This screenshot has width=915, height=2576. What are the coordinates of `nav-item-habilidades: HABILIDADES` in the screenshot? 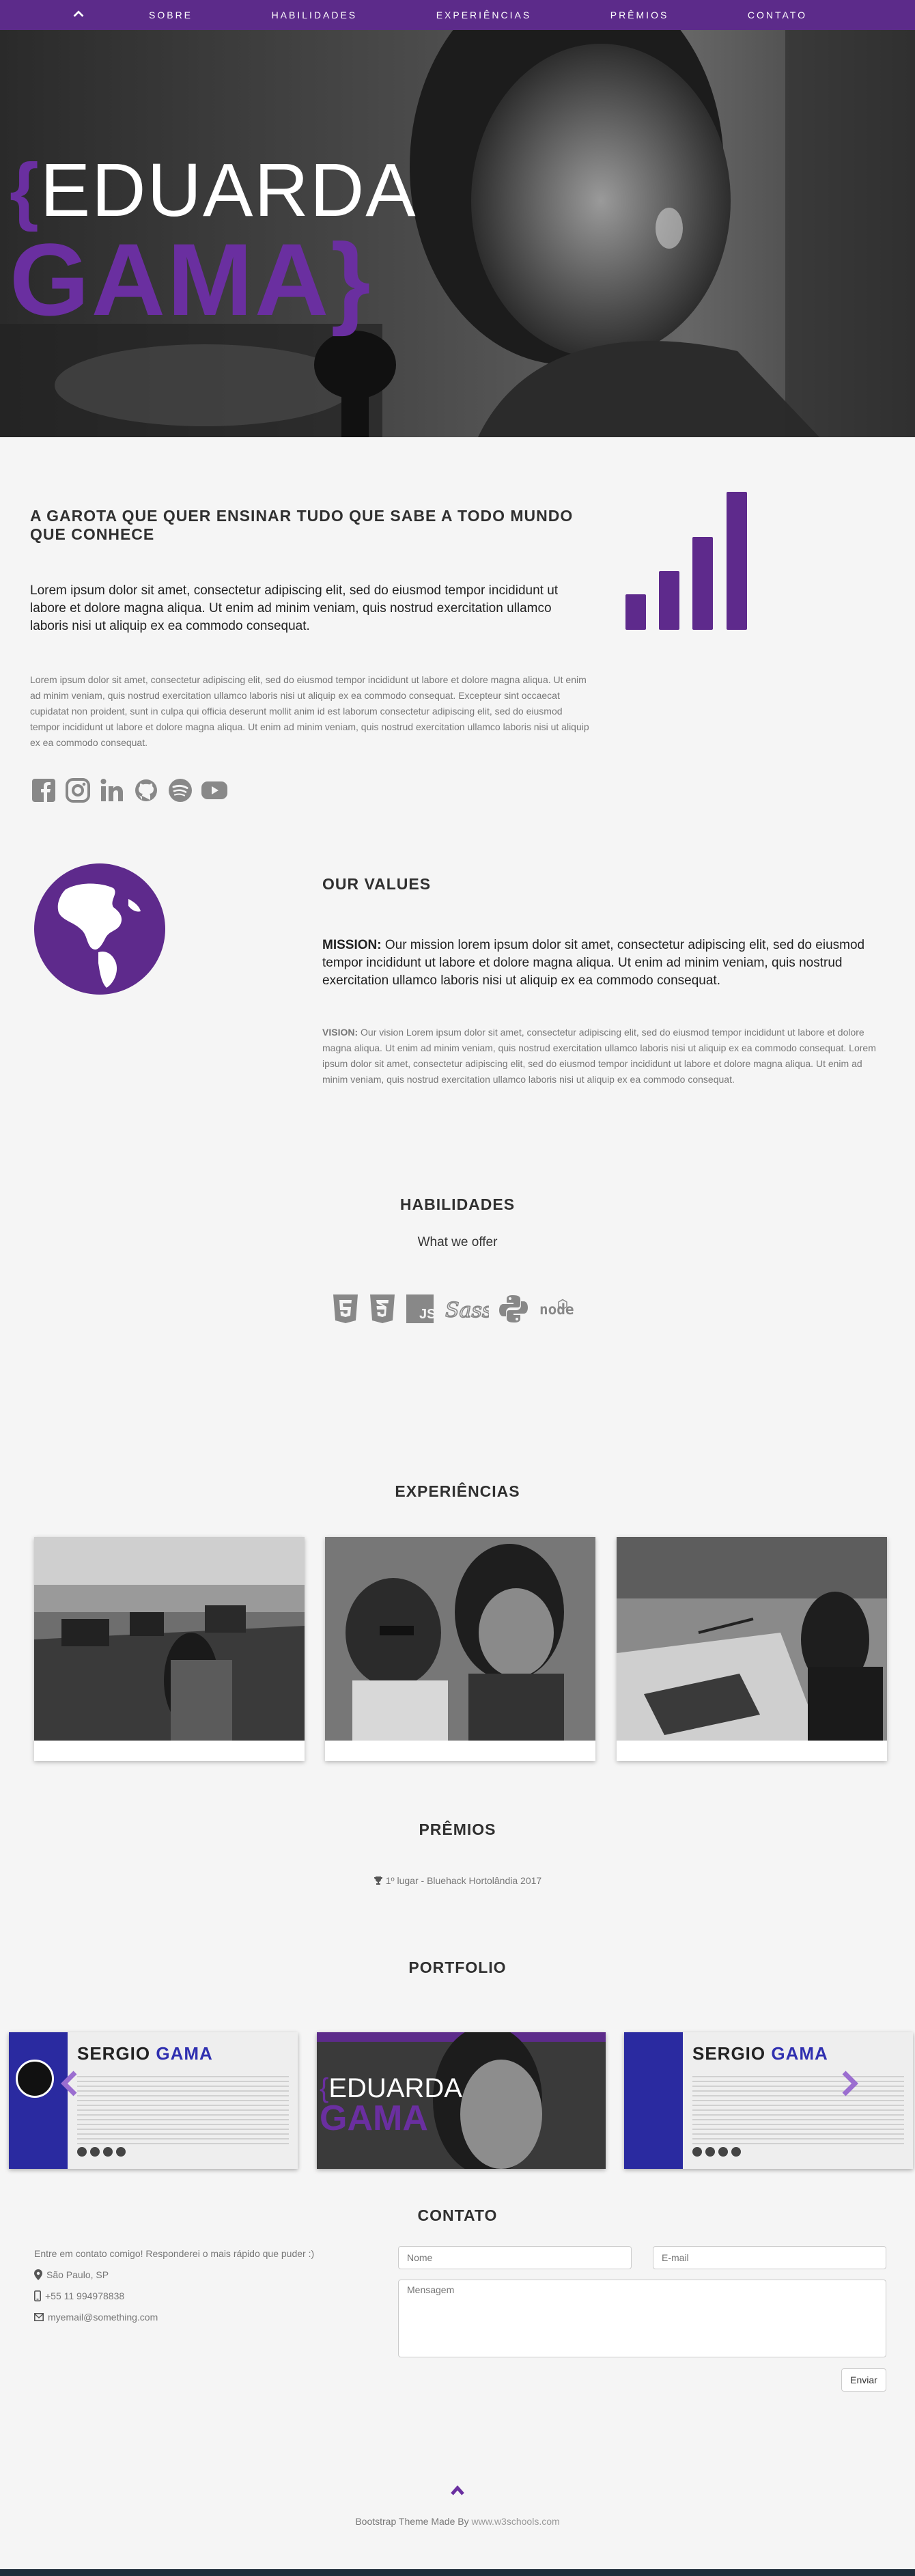 It's located at (315, 15).